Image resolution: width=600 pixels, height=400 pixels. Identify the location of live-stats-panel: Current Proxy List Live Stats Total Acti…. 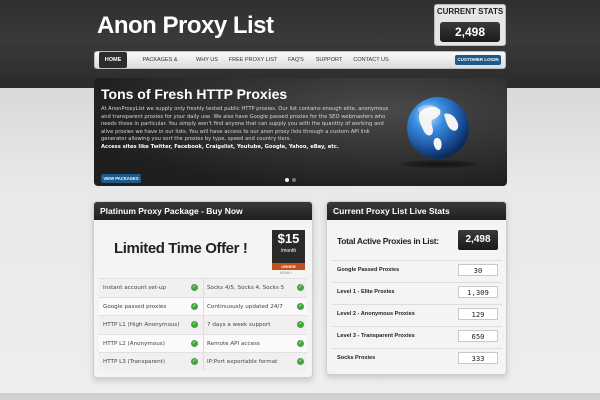
(416, 288).